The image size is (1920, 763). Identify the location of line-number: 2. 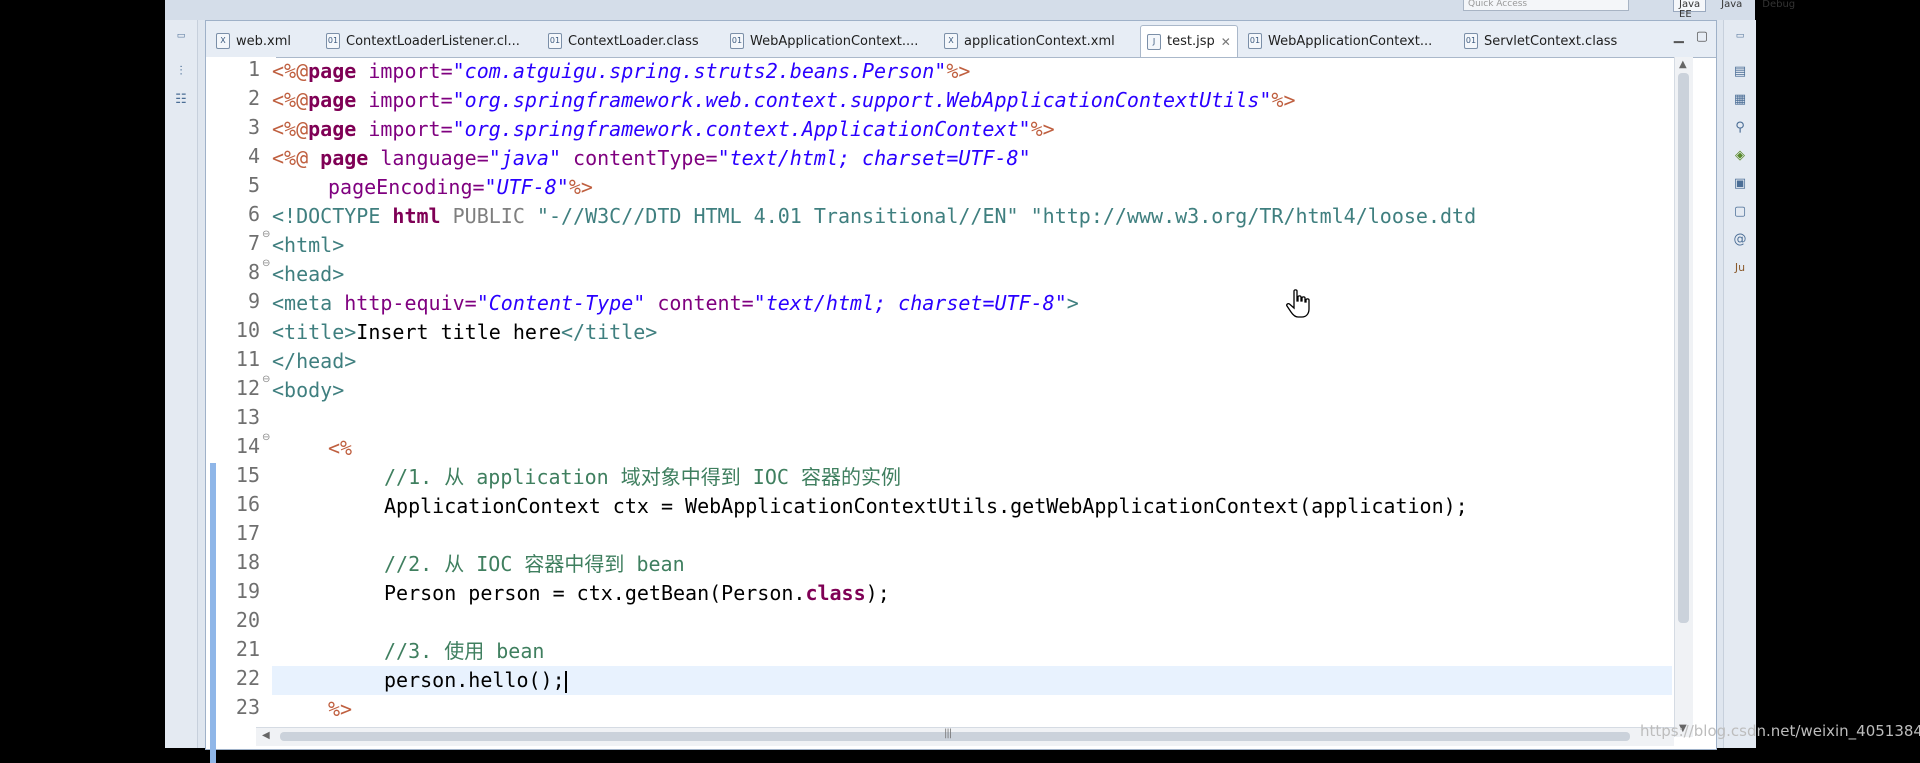
(253, 98).